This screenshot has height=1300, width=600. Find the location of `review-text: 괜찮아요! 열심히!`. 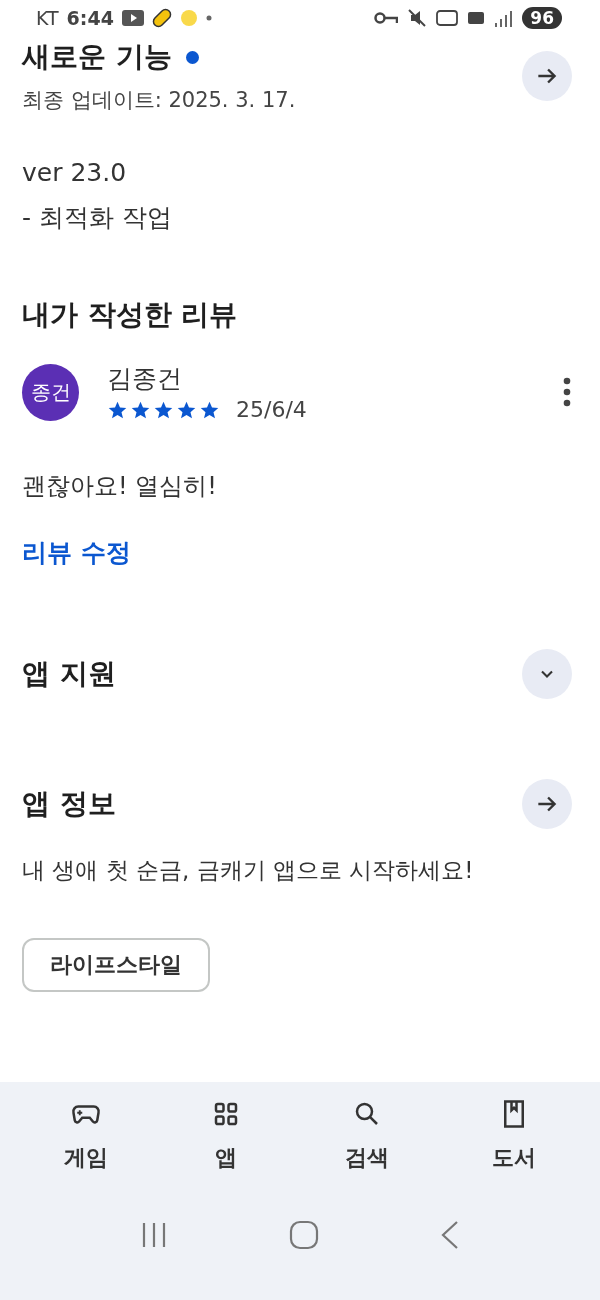

review-text: 괜찮아요! 열심히! is located at coordinates (120, 486).